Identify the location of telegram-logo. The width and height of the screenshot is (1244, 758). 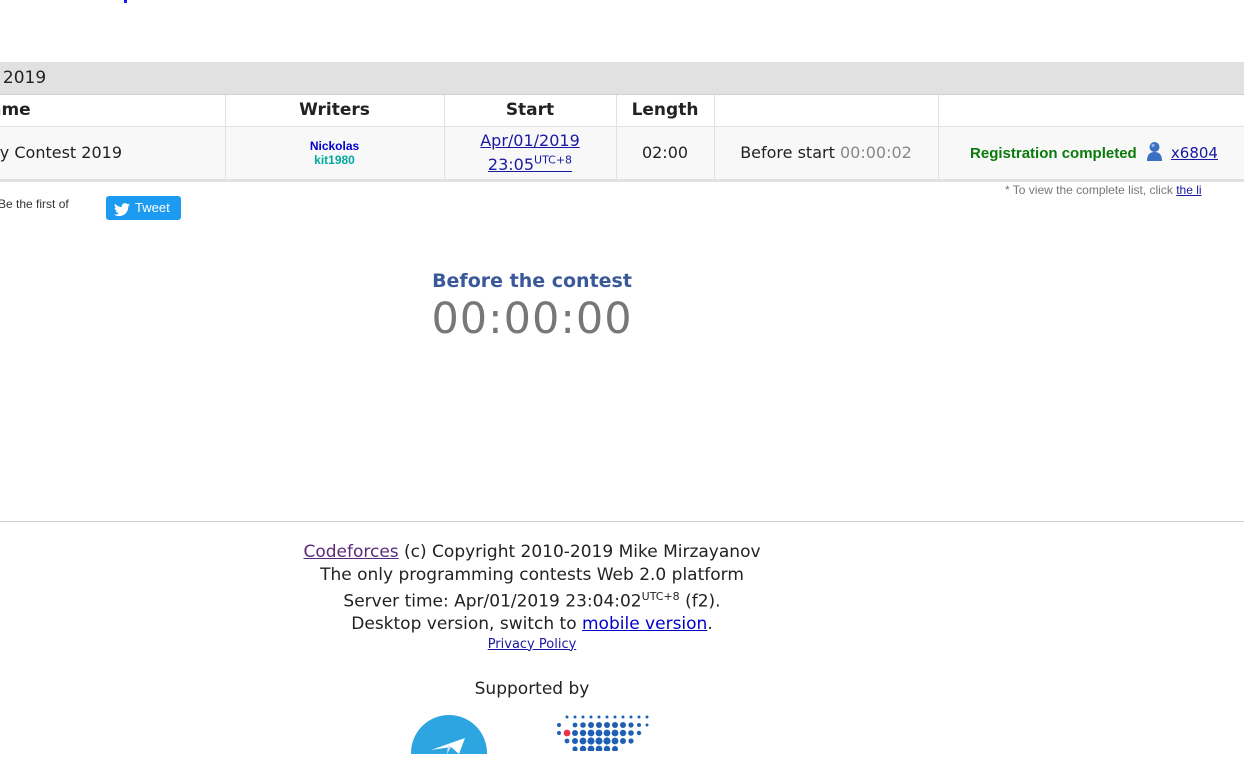
(450, 736).